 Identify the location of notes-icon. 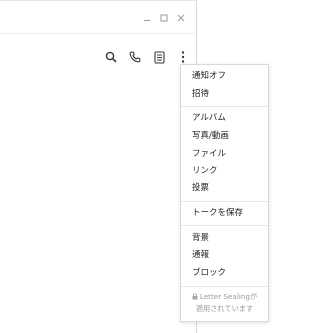
(159, 57).